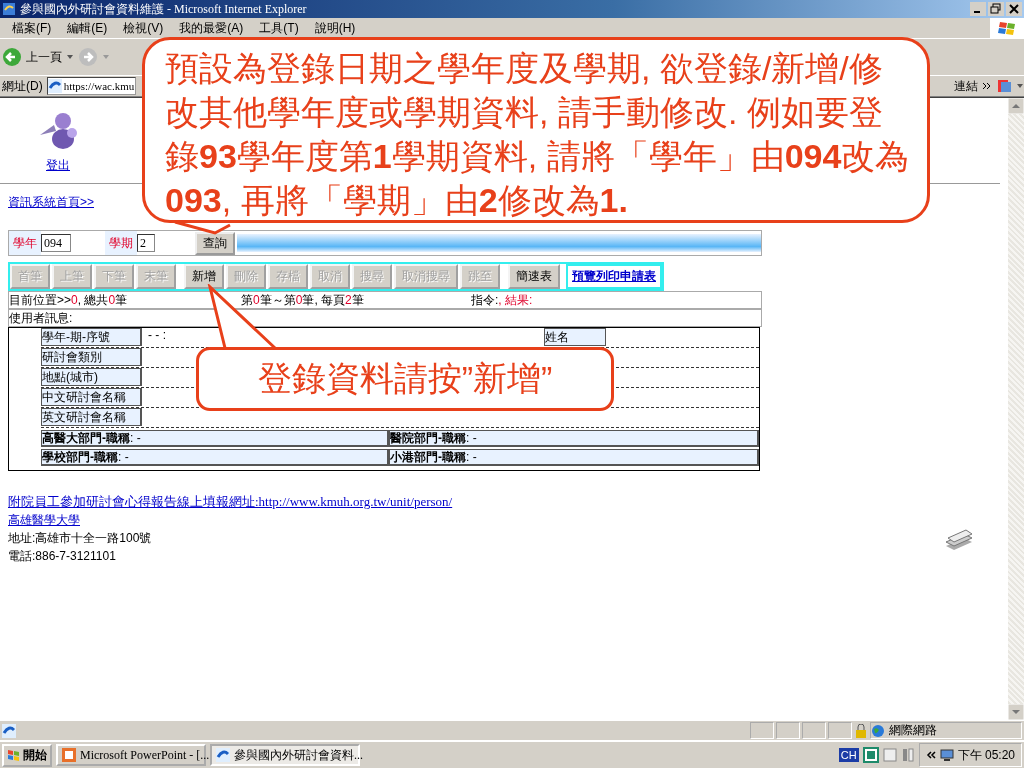 The height and width of the screenshot is (768, 1024). I want to click on year-label: 學年, so click(25, 243).